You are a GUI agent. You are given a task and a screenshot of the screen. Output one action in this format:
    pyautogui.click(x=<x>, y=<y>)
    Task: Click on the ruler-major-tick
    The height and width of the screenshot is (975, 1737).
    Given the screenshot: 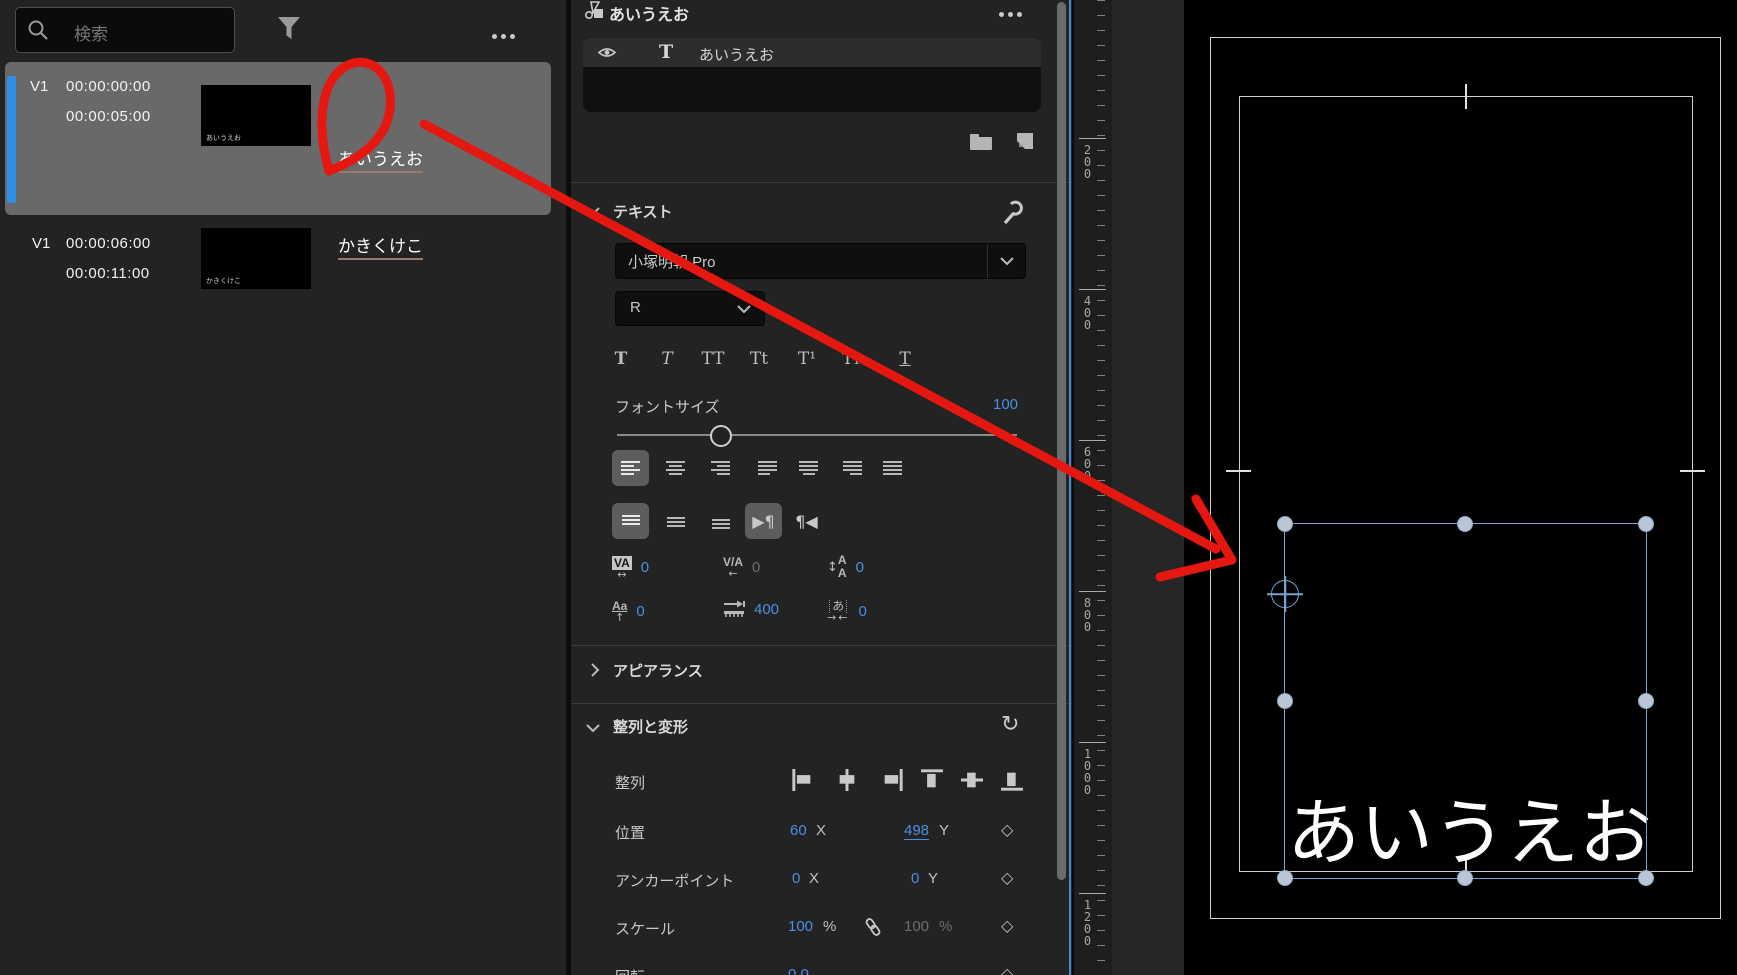 What is the action you would take?
    pyautogui.click(x=1092, y=138)
    